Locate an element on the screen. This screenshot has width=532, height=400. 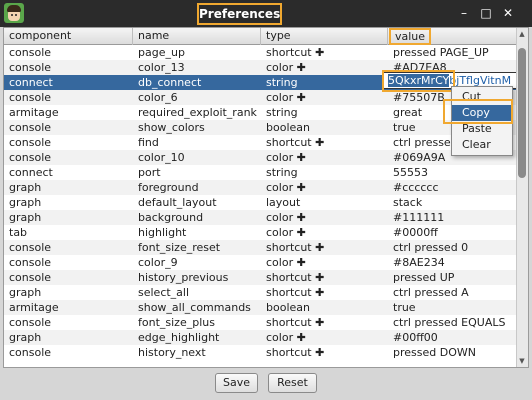
cell-value: #00ff00 is located at coordinates (415, 337).